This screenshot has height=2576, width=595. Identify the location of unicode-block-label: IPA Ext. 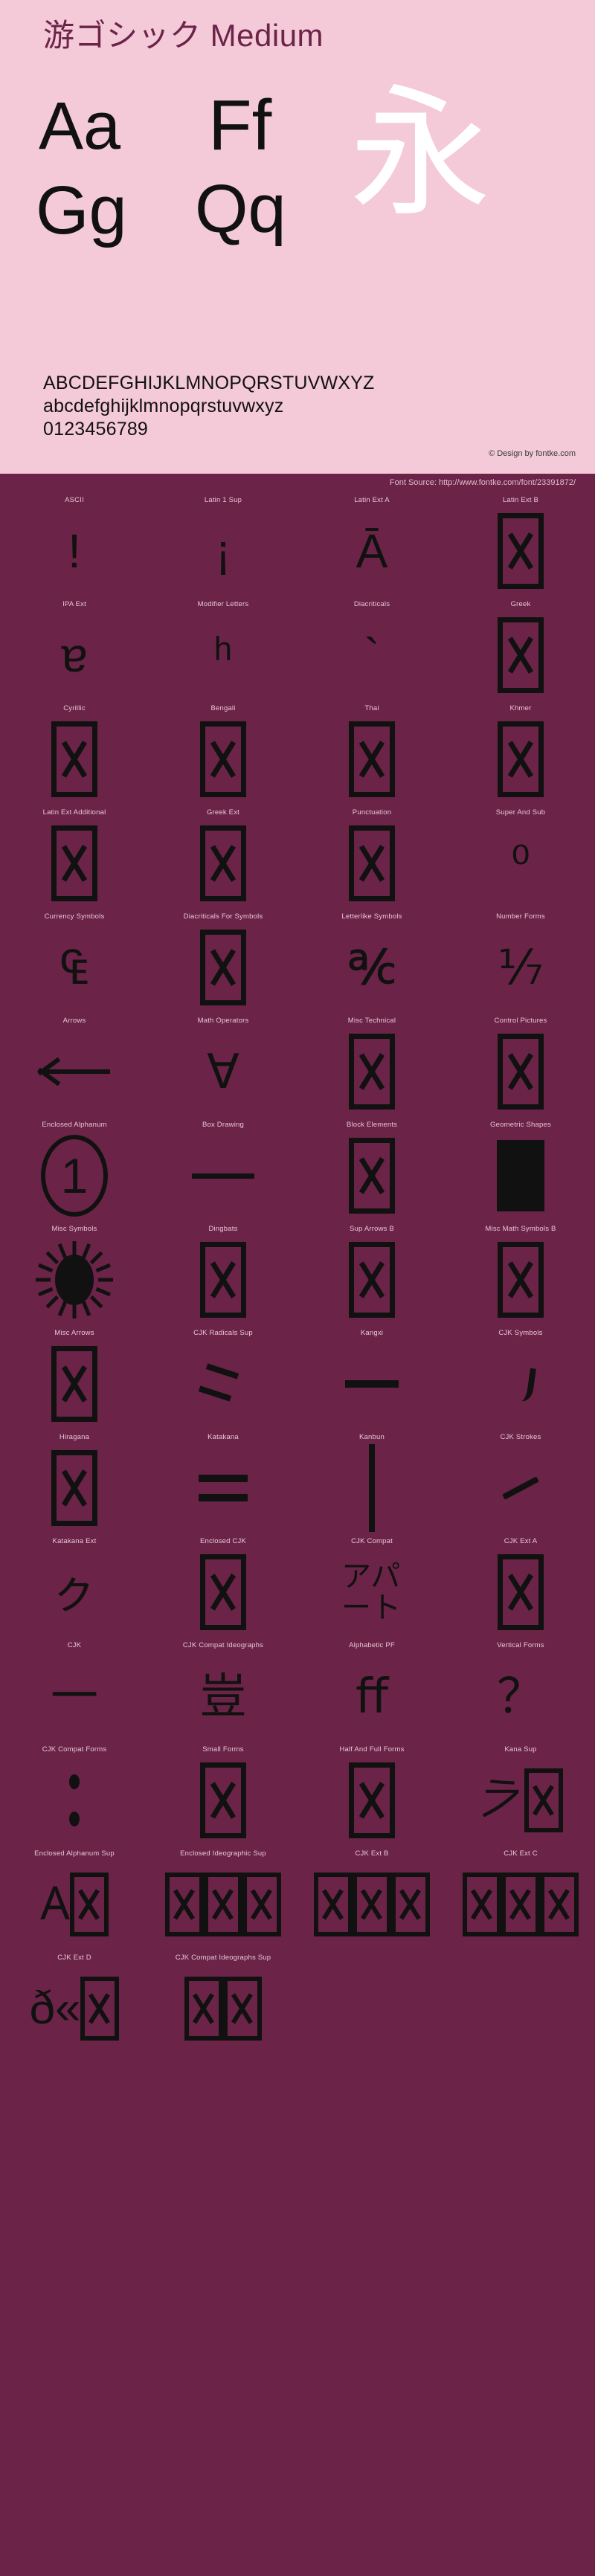
(74, 604).